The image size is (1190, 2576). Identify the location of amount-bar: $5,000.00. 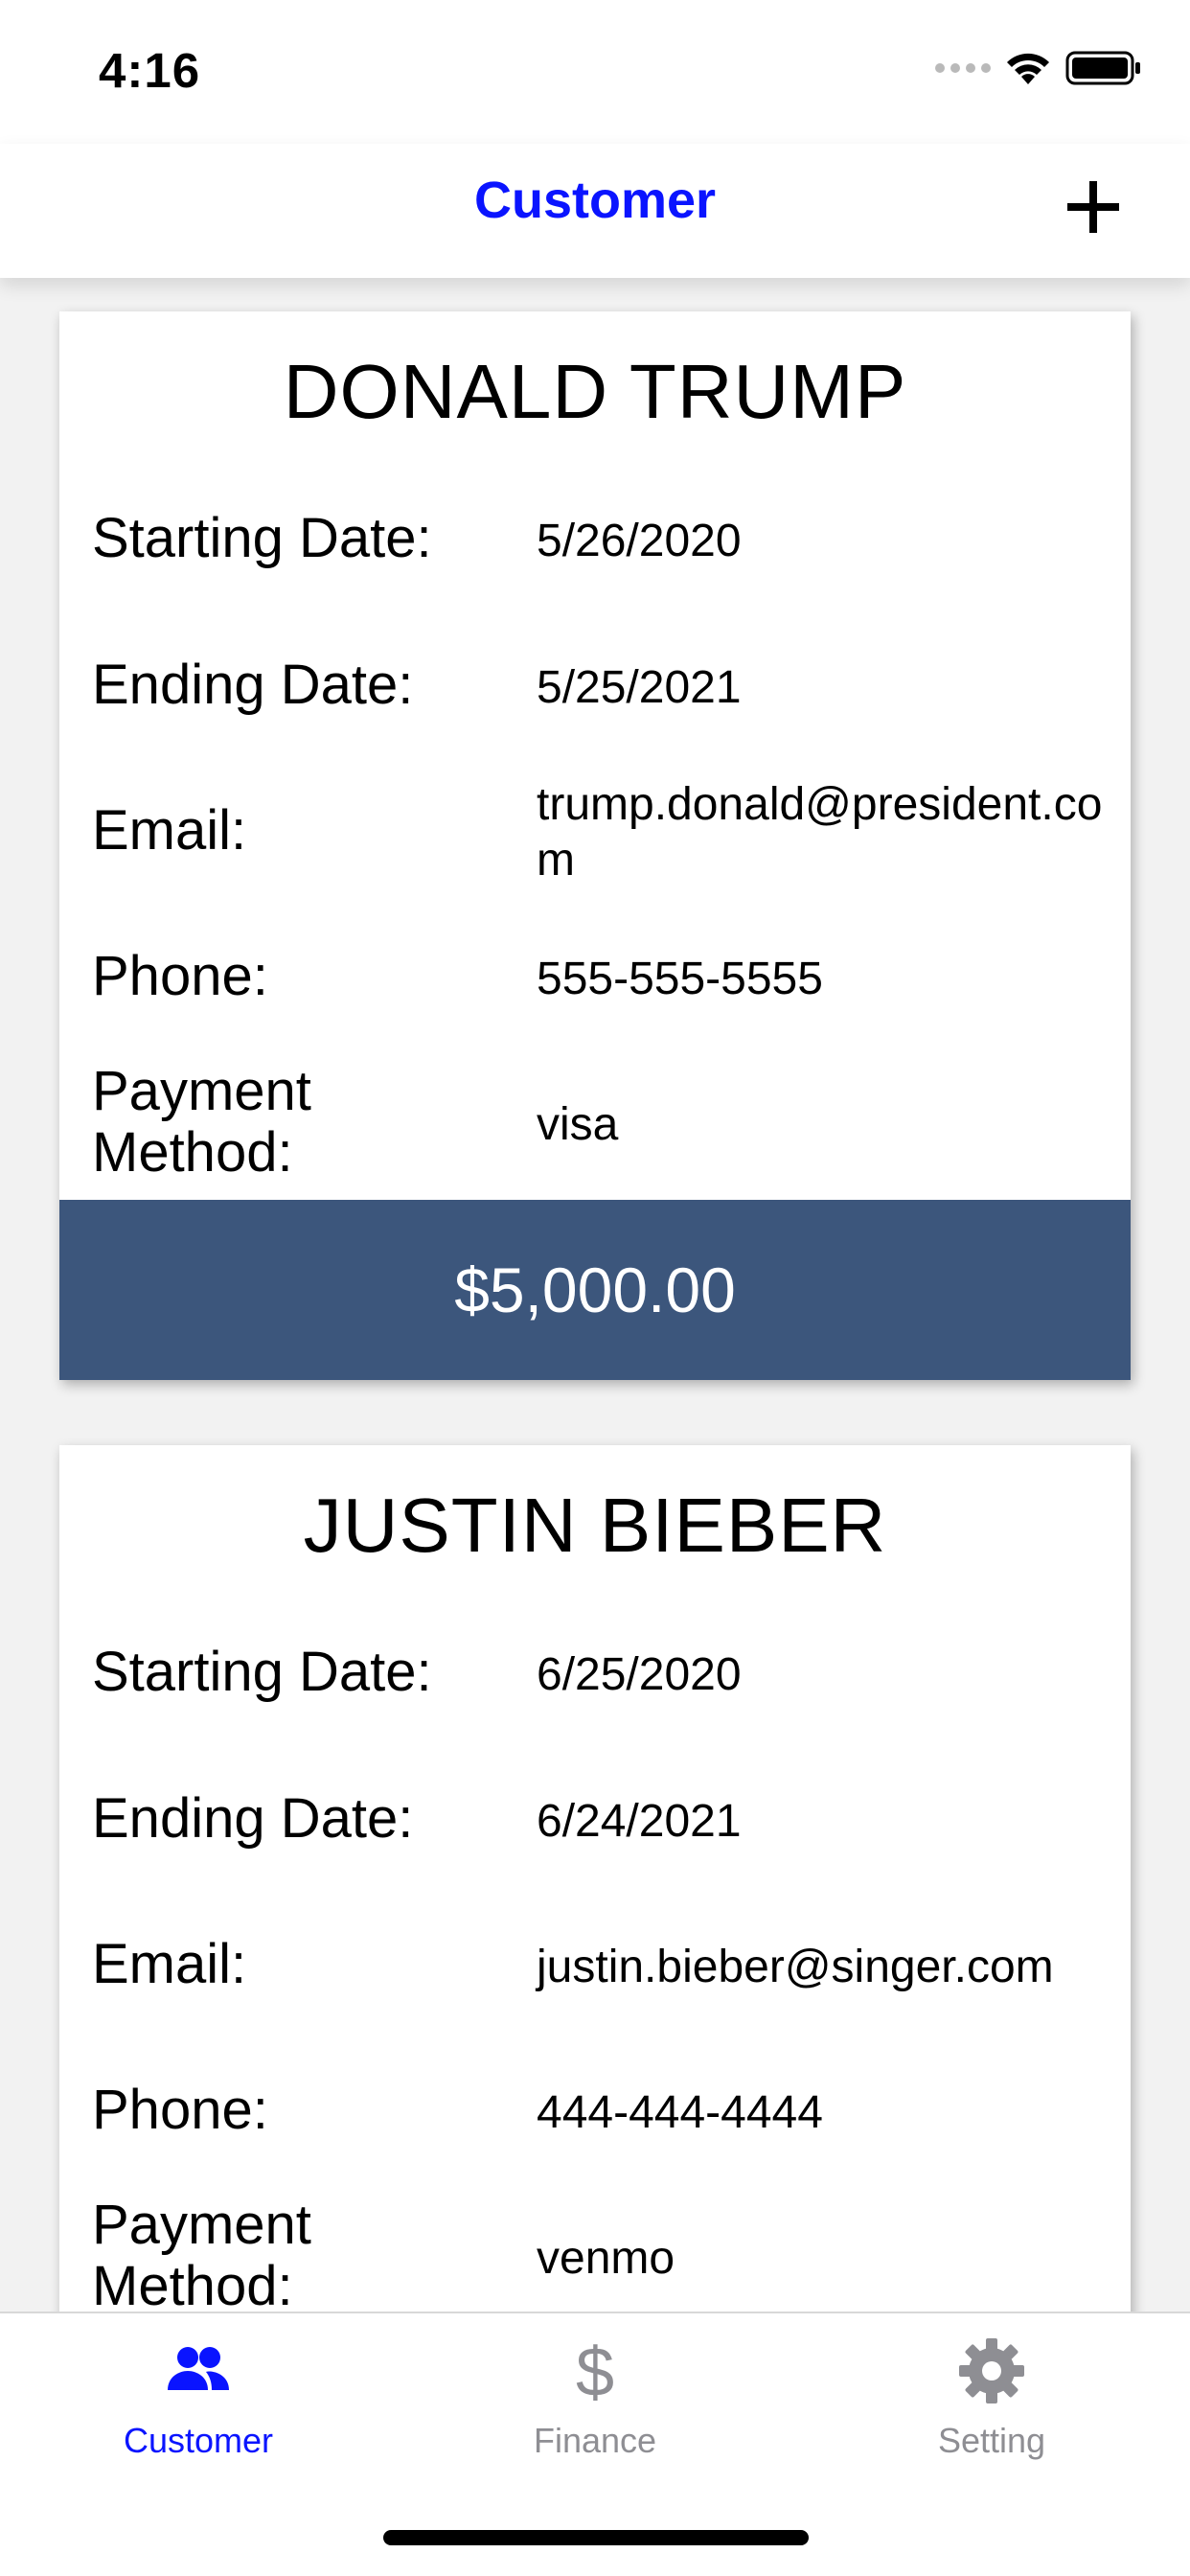
(595, 1290).